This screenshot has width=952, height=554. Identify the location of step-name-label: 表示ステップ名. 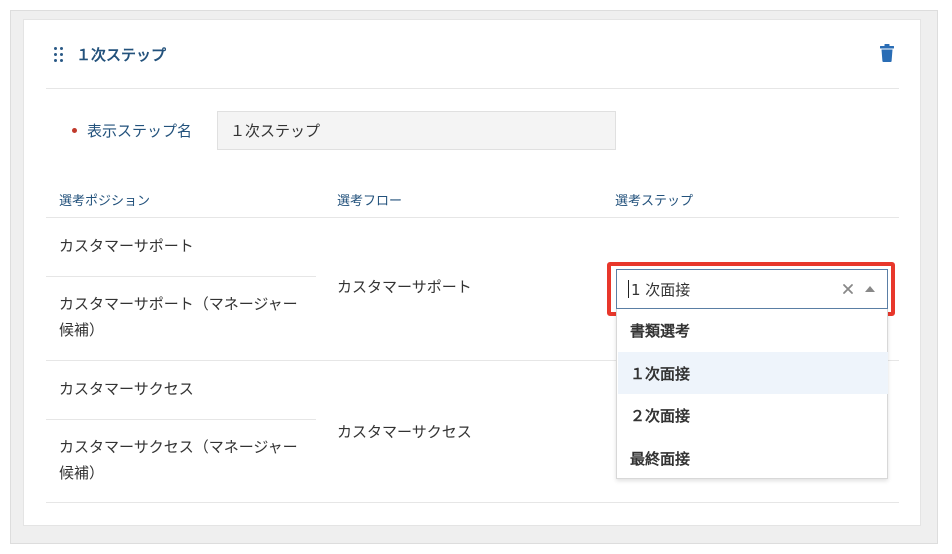
(132, 130).